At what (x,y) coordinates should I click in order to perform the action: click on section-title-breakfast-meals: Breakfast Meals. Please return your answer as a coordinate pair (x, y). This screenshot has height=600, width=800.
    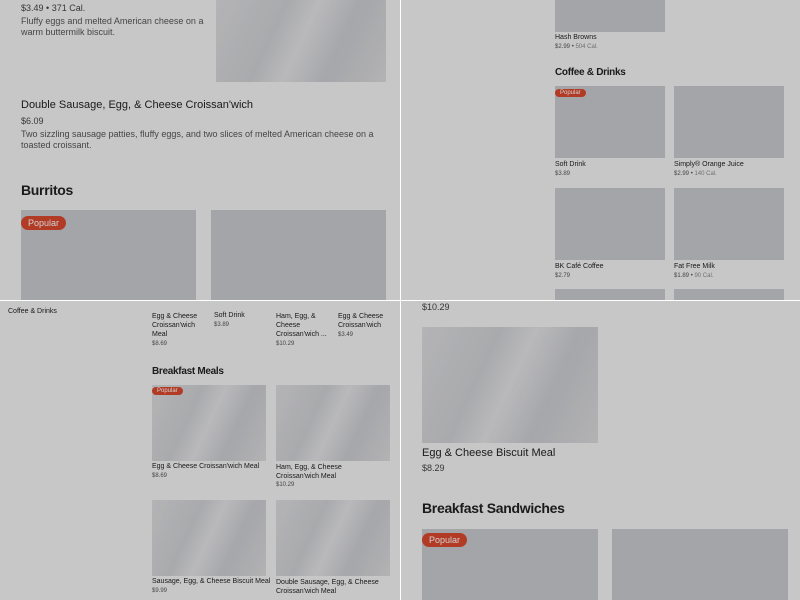
    Looking at the image, I should click on (188, 371).